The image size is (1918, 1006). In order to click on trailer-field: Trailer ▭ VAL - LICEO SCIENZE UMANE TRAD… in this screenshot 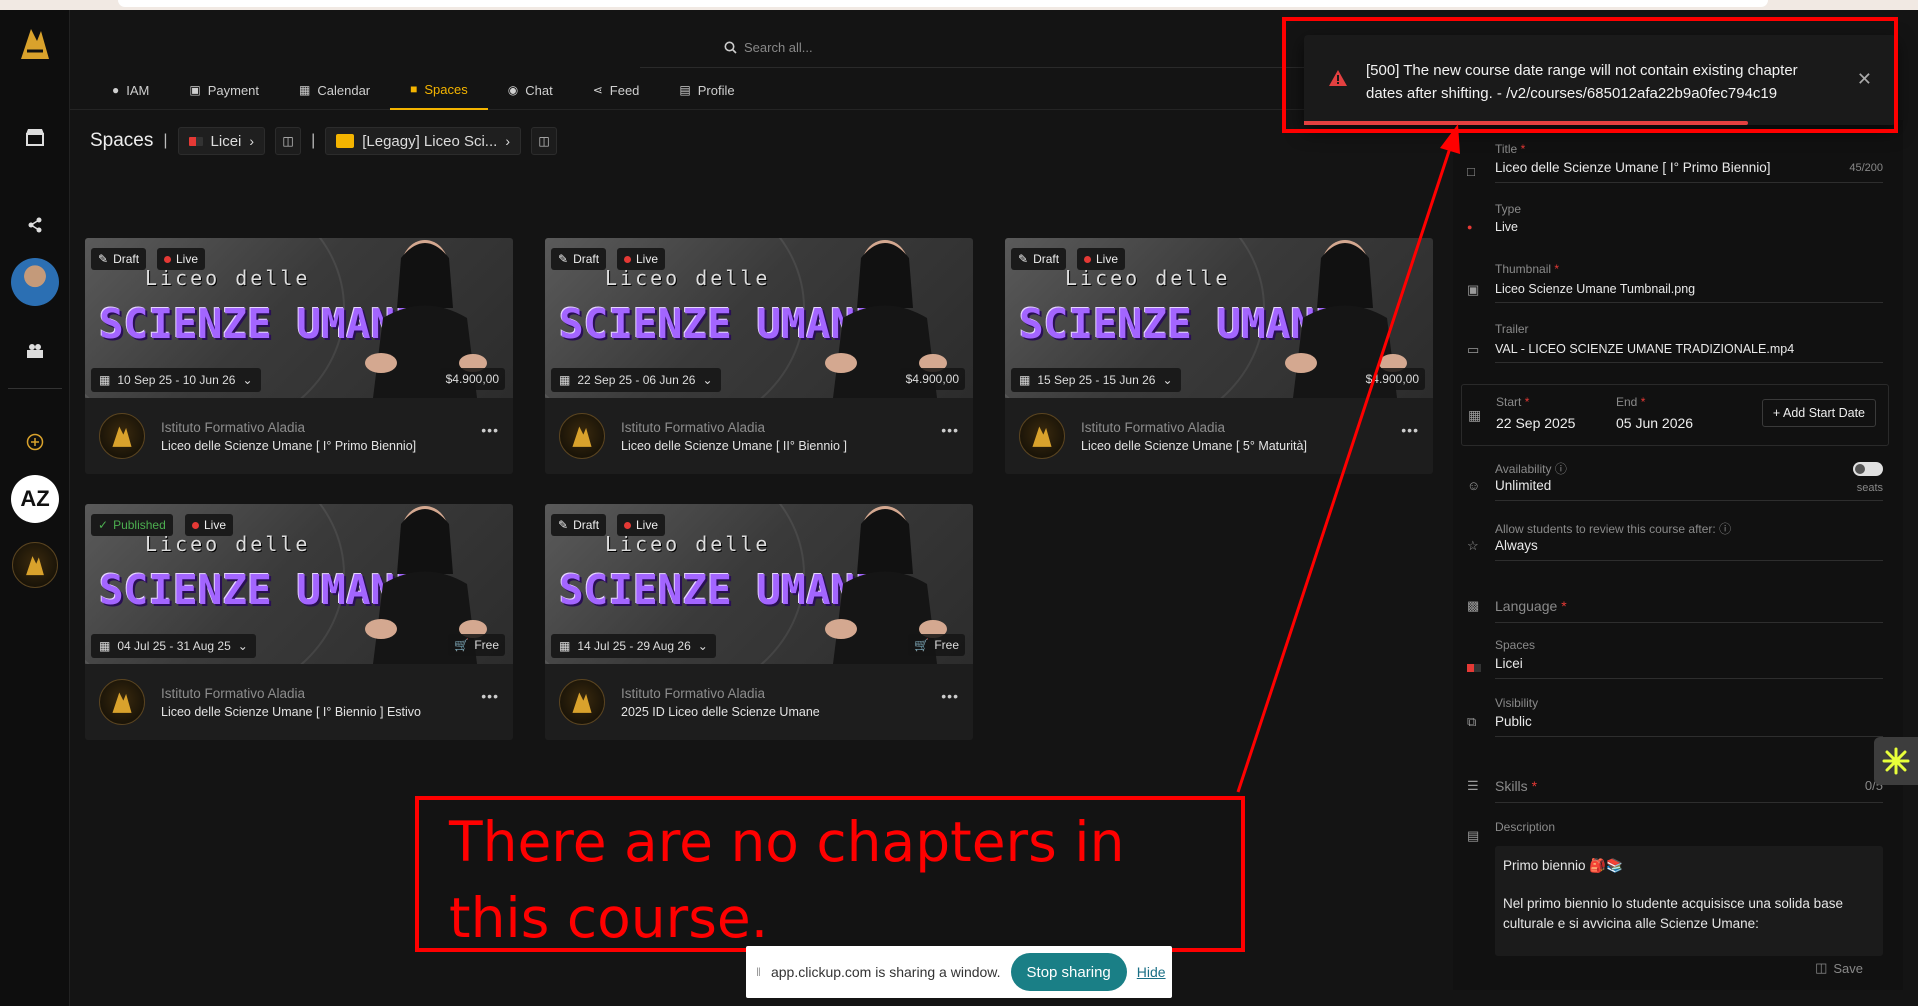, I will do `click(1668, 342)`.